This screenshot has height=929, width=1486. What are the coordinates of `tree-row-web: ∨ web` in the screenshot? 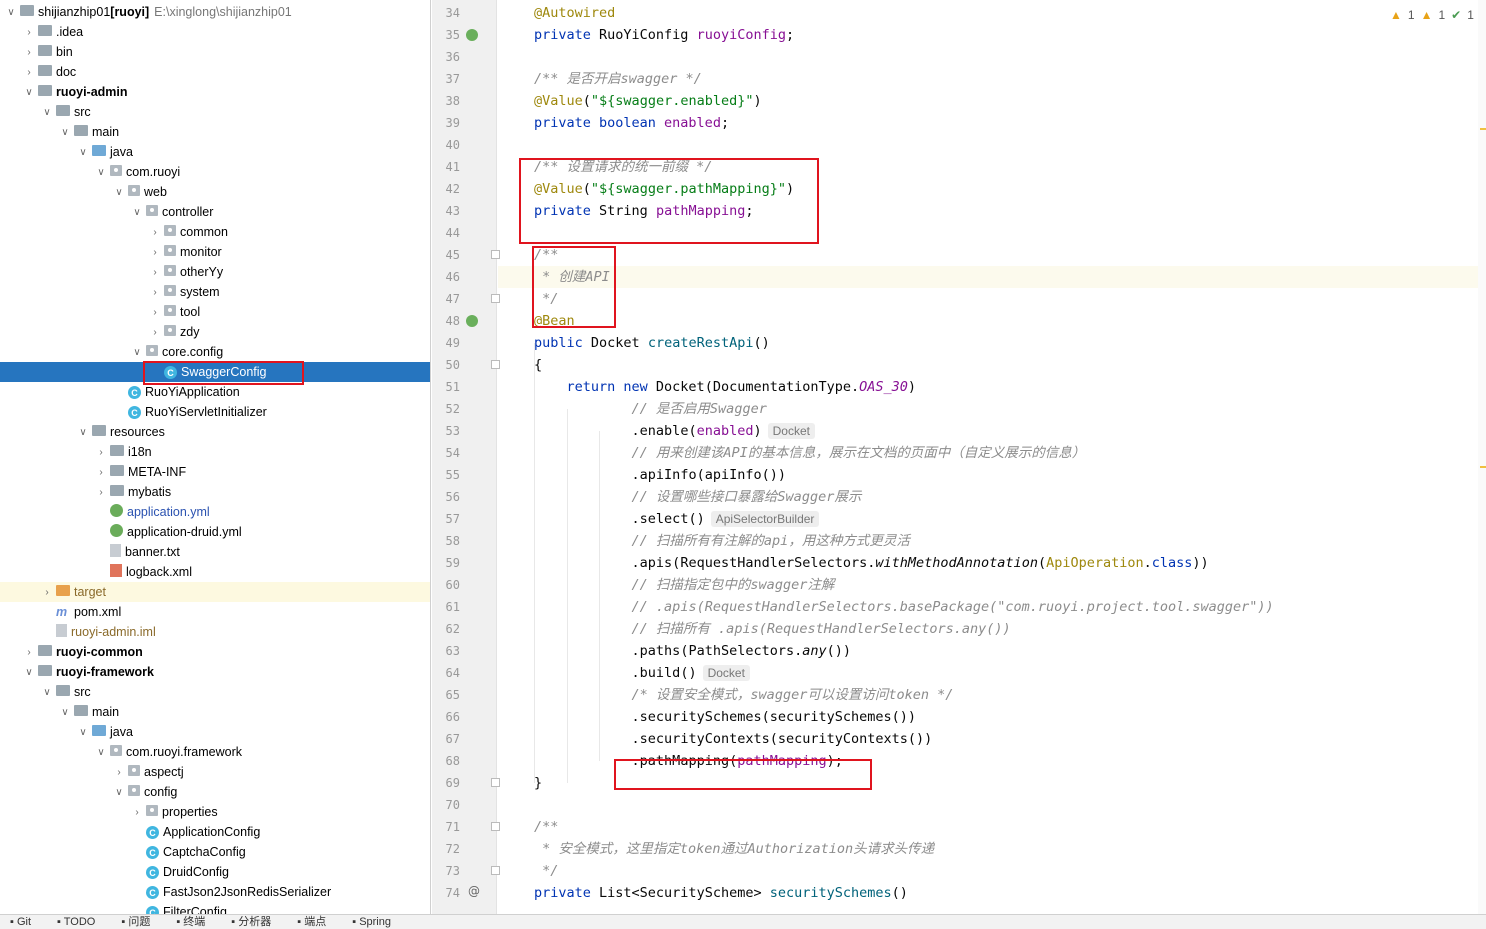 It's located at (215, 192).